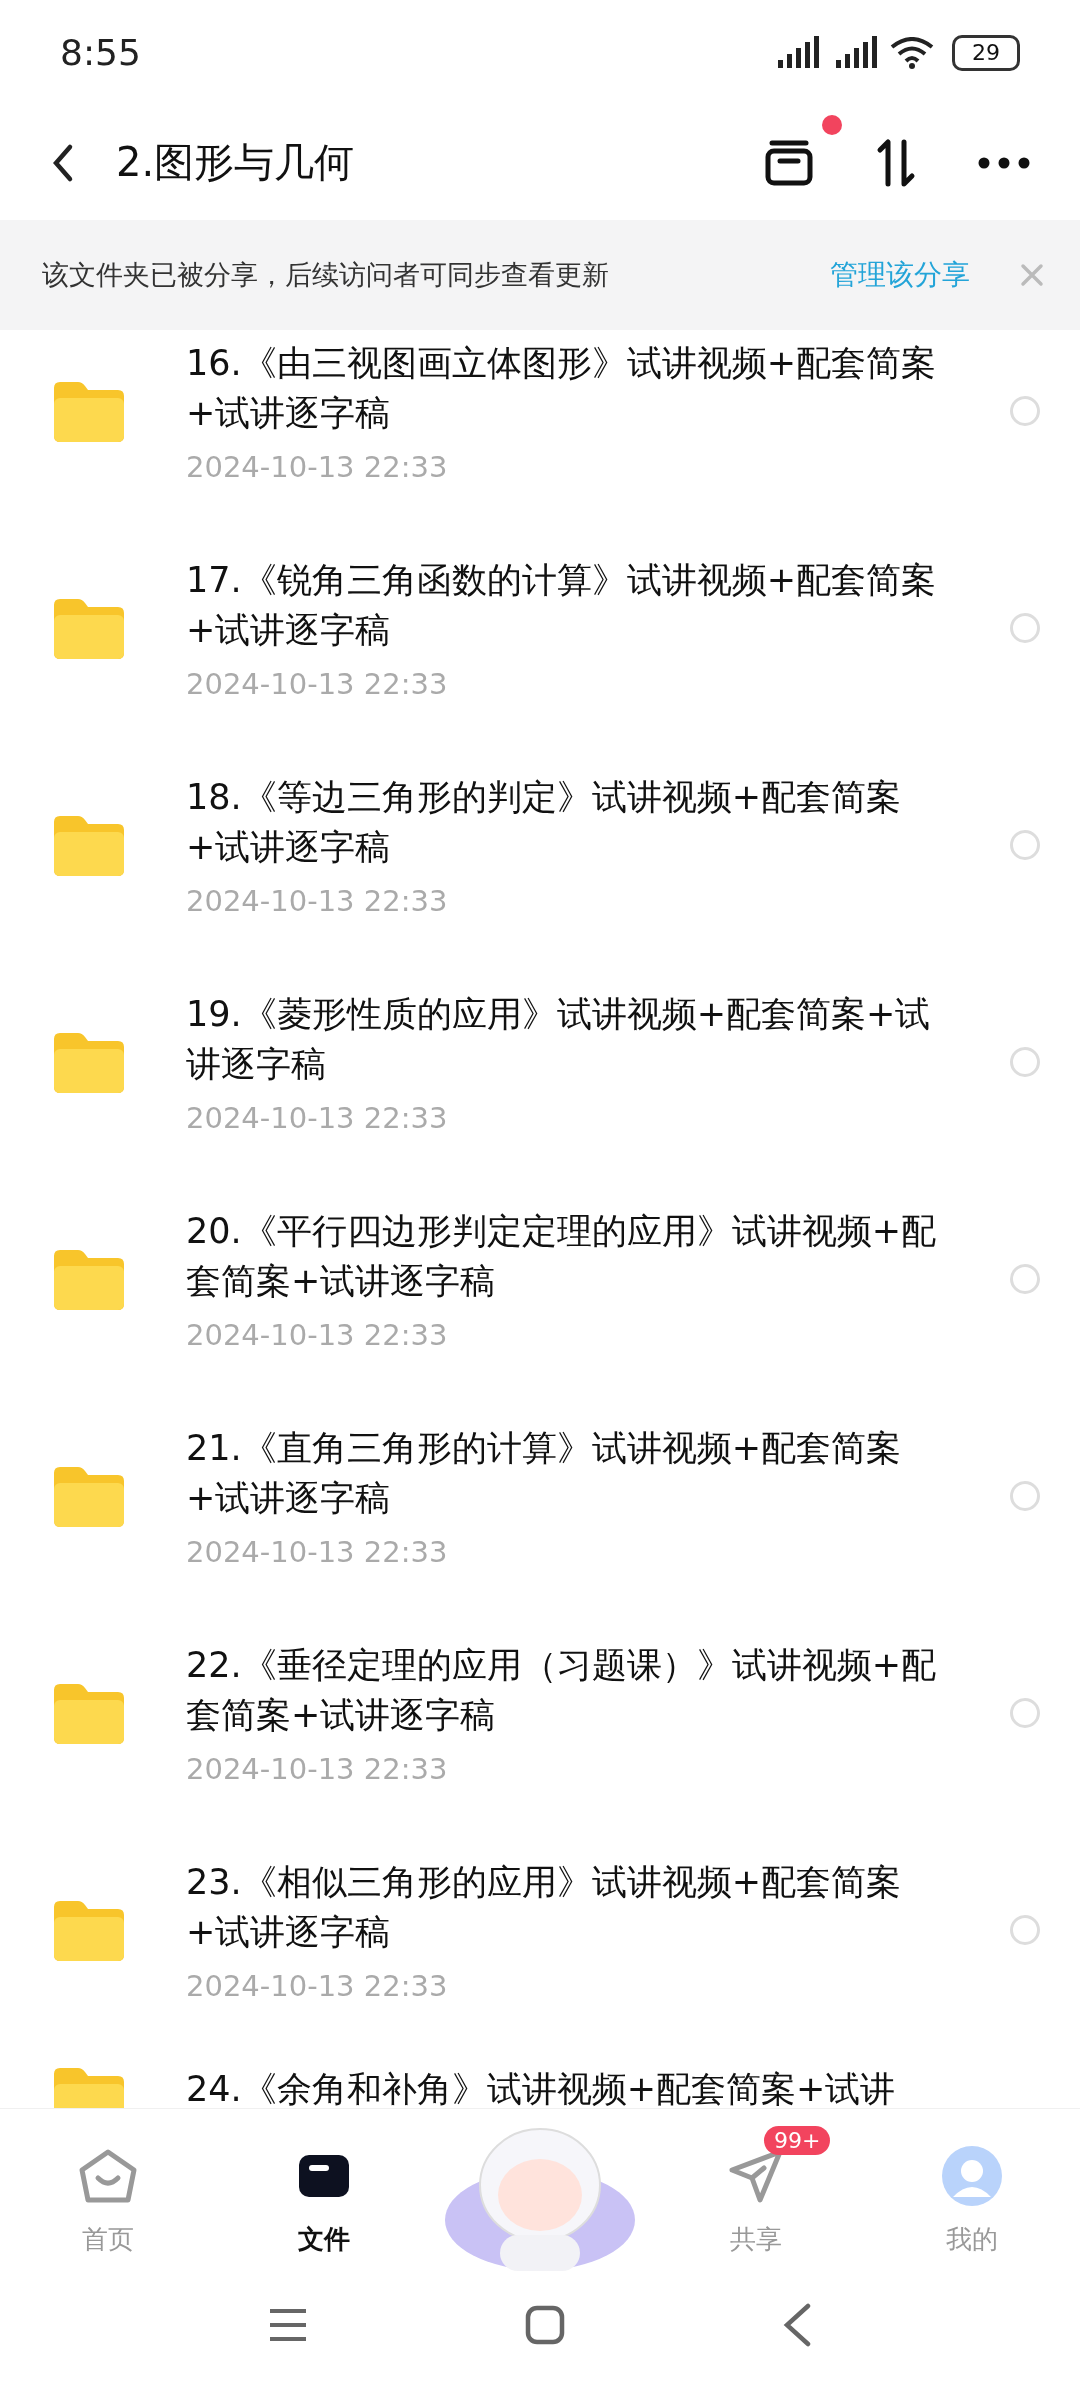 The image size is (1080, 2401). I want to click on file-title: 19.《菱形性质的应用》试讲视频+配套简案+试讲逐字稿, so click(566, 1038).